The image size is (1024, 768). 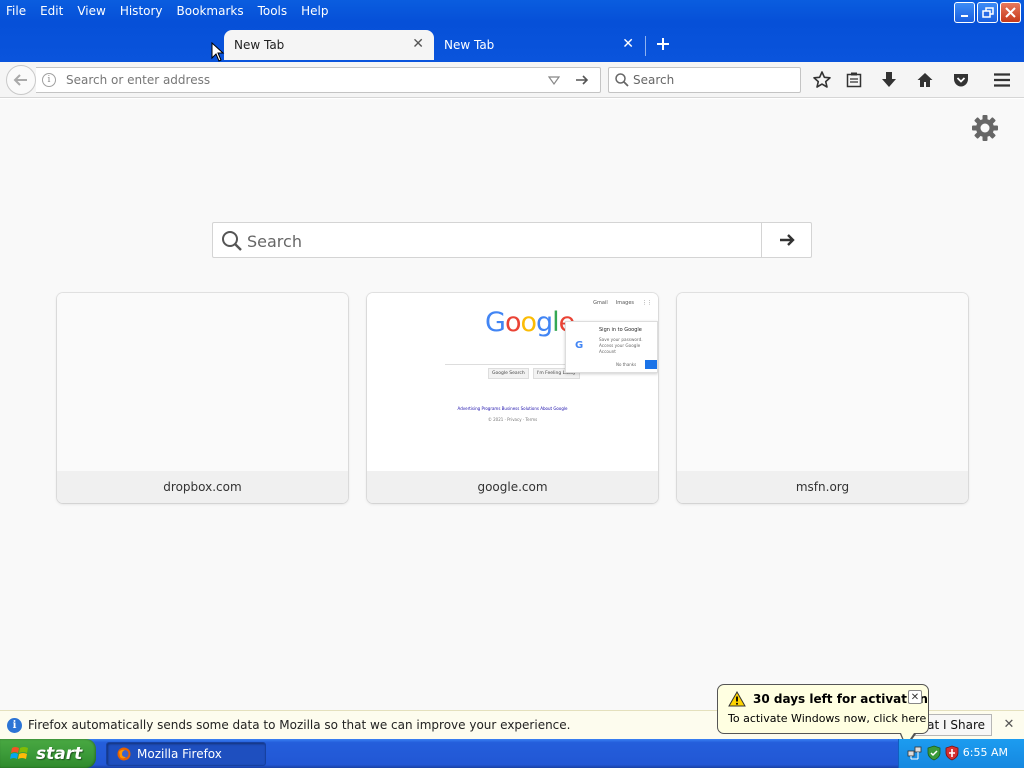 What do you see at coordinates (301, 80) in the screenshot?
I see `url-input` at bounding box center [301, 80].